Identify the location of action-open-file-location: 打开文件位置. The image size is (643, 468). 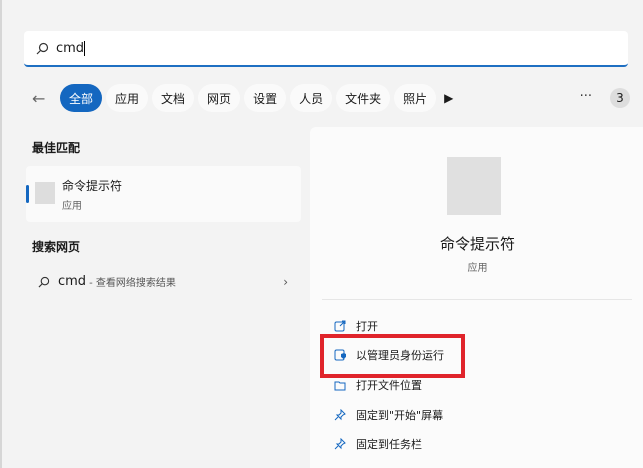
(378, 385).